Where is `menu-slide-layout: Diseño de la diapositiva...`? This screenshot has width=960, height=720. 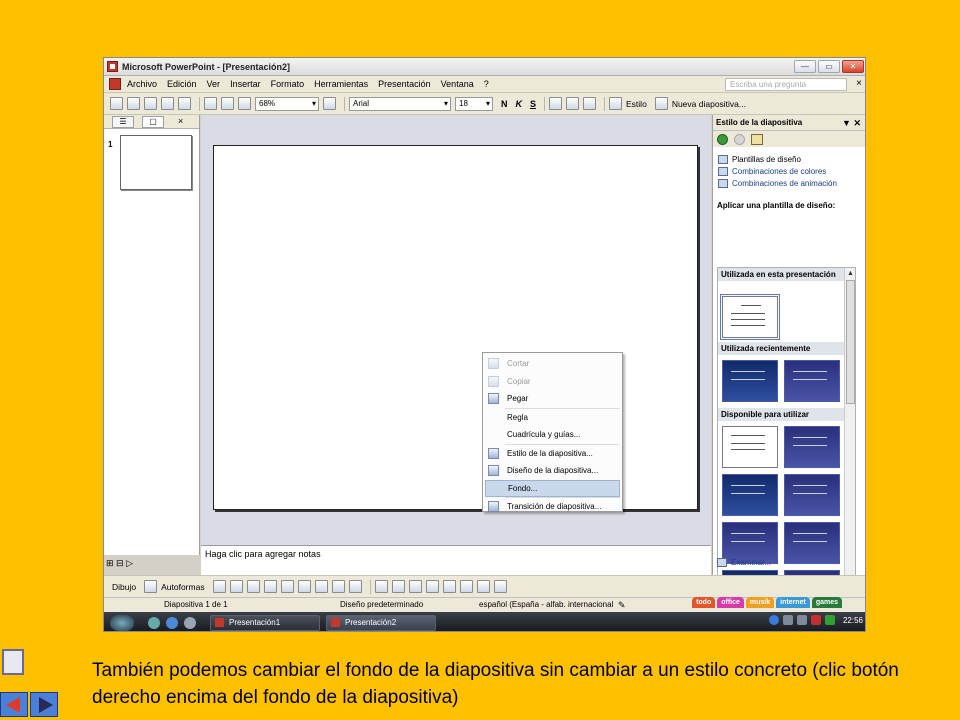
menu-slide-layout: Diseño de la diapositiva... is located at coordinates (552, 471).